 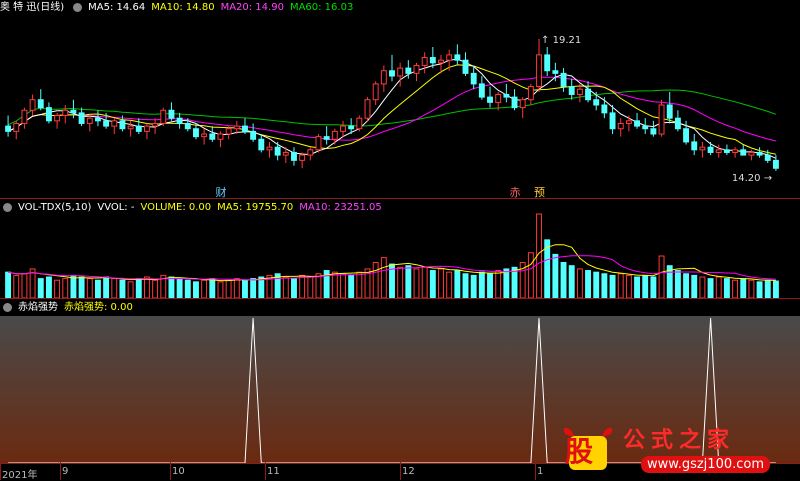 I want to click on x-axis-label: 12, so click(x=408, y=471).